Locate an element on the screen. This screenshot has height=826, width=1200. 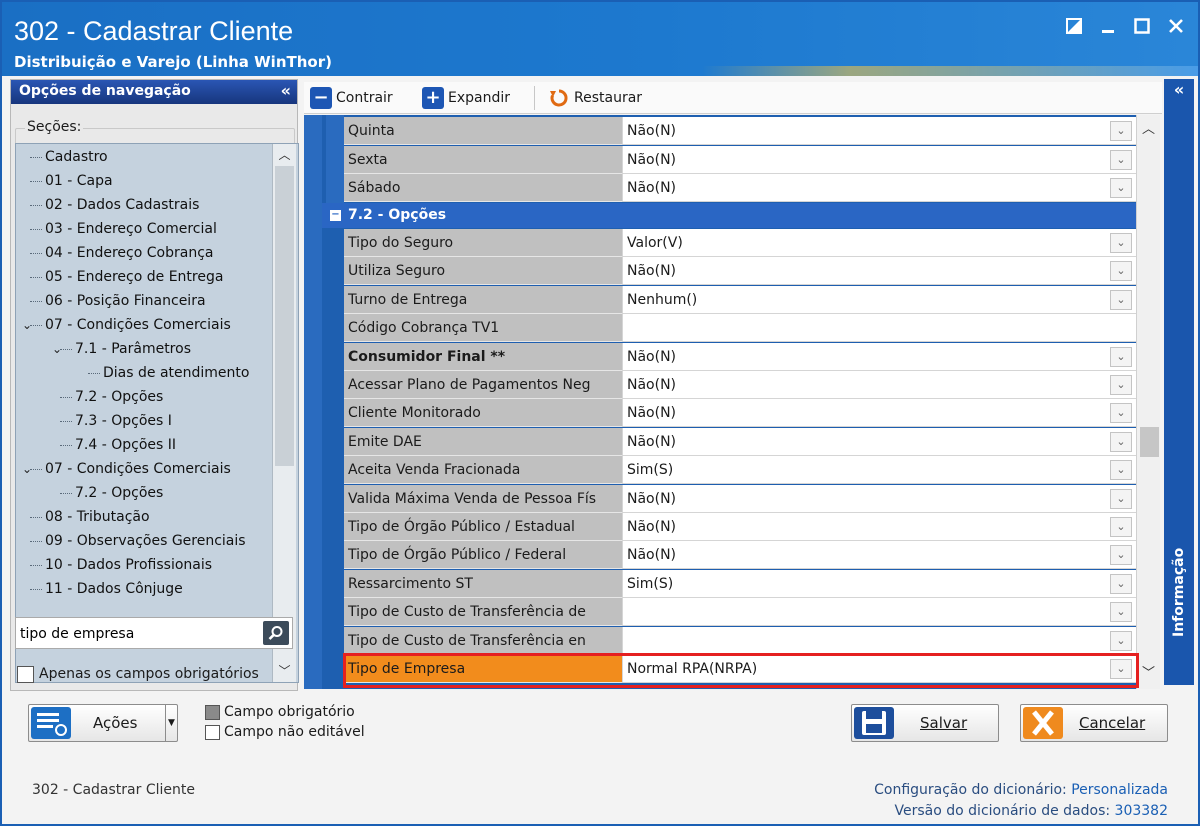
collapse-navigation-icon: « is located at coordinates (286, 90).